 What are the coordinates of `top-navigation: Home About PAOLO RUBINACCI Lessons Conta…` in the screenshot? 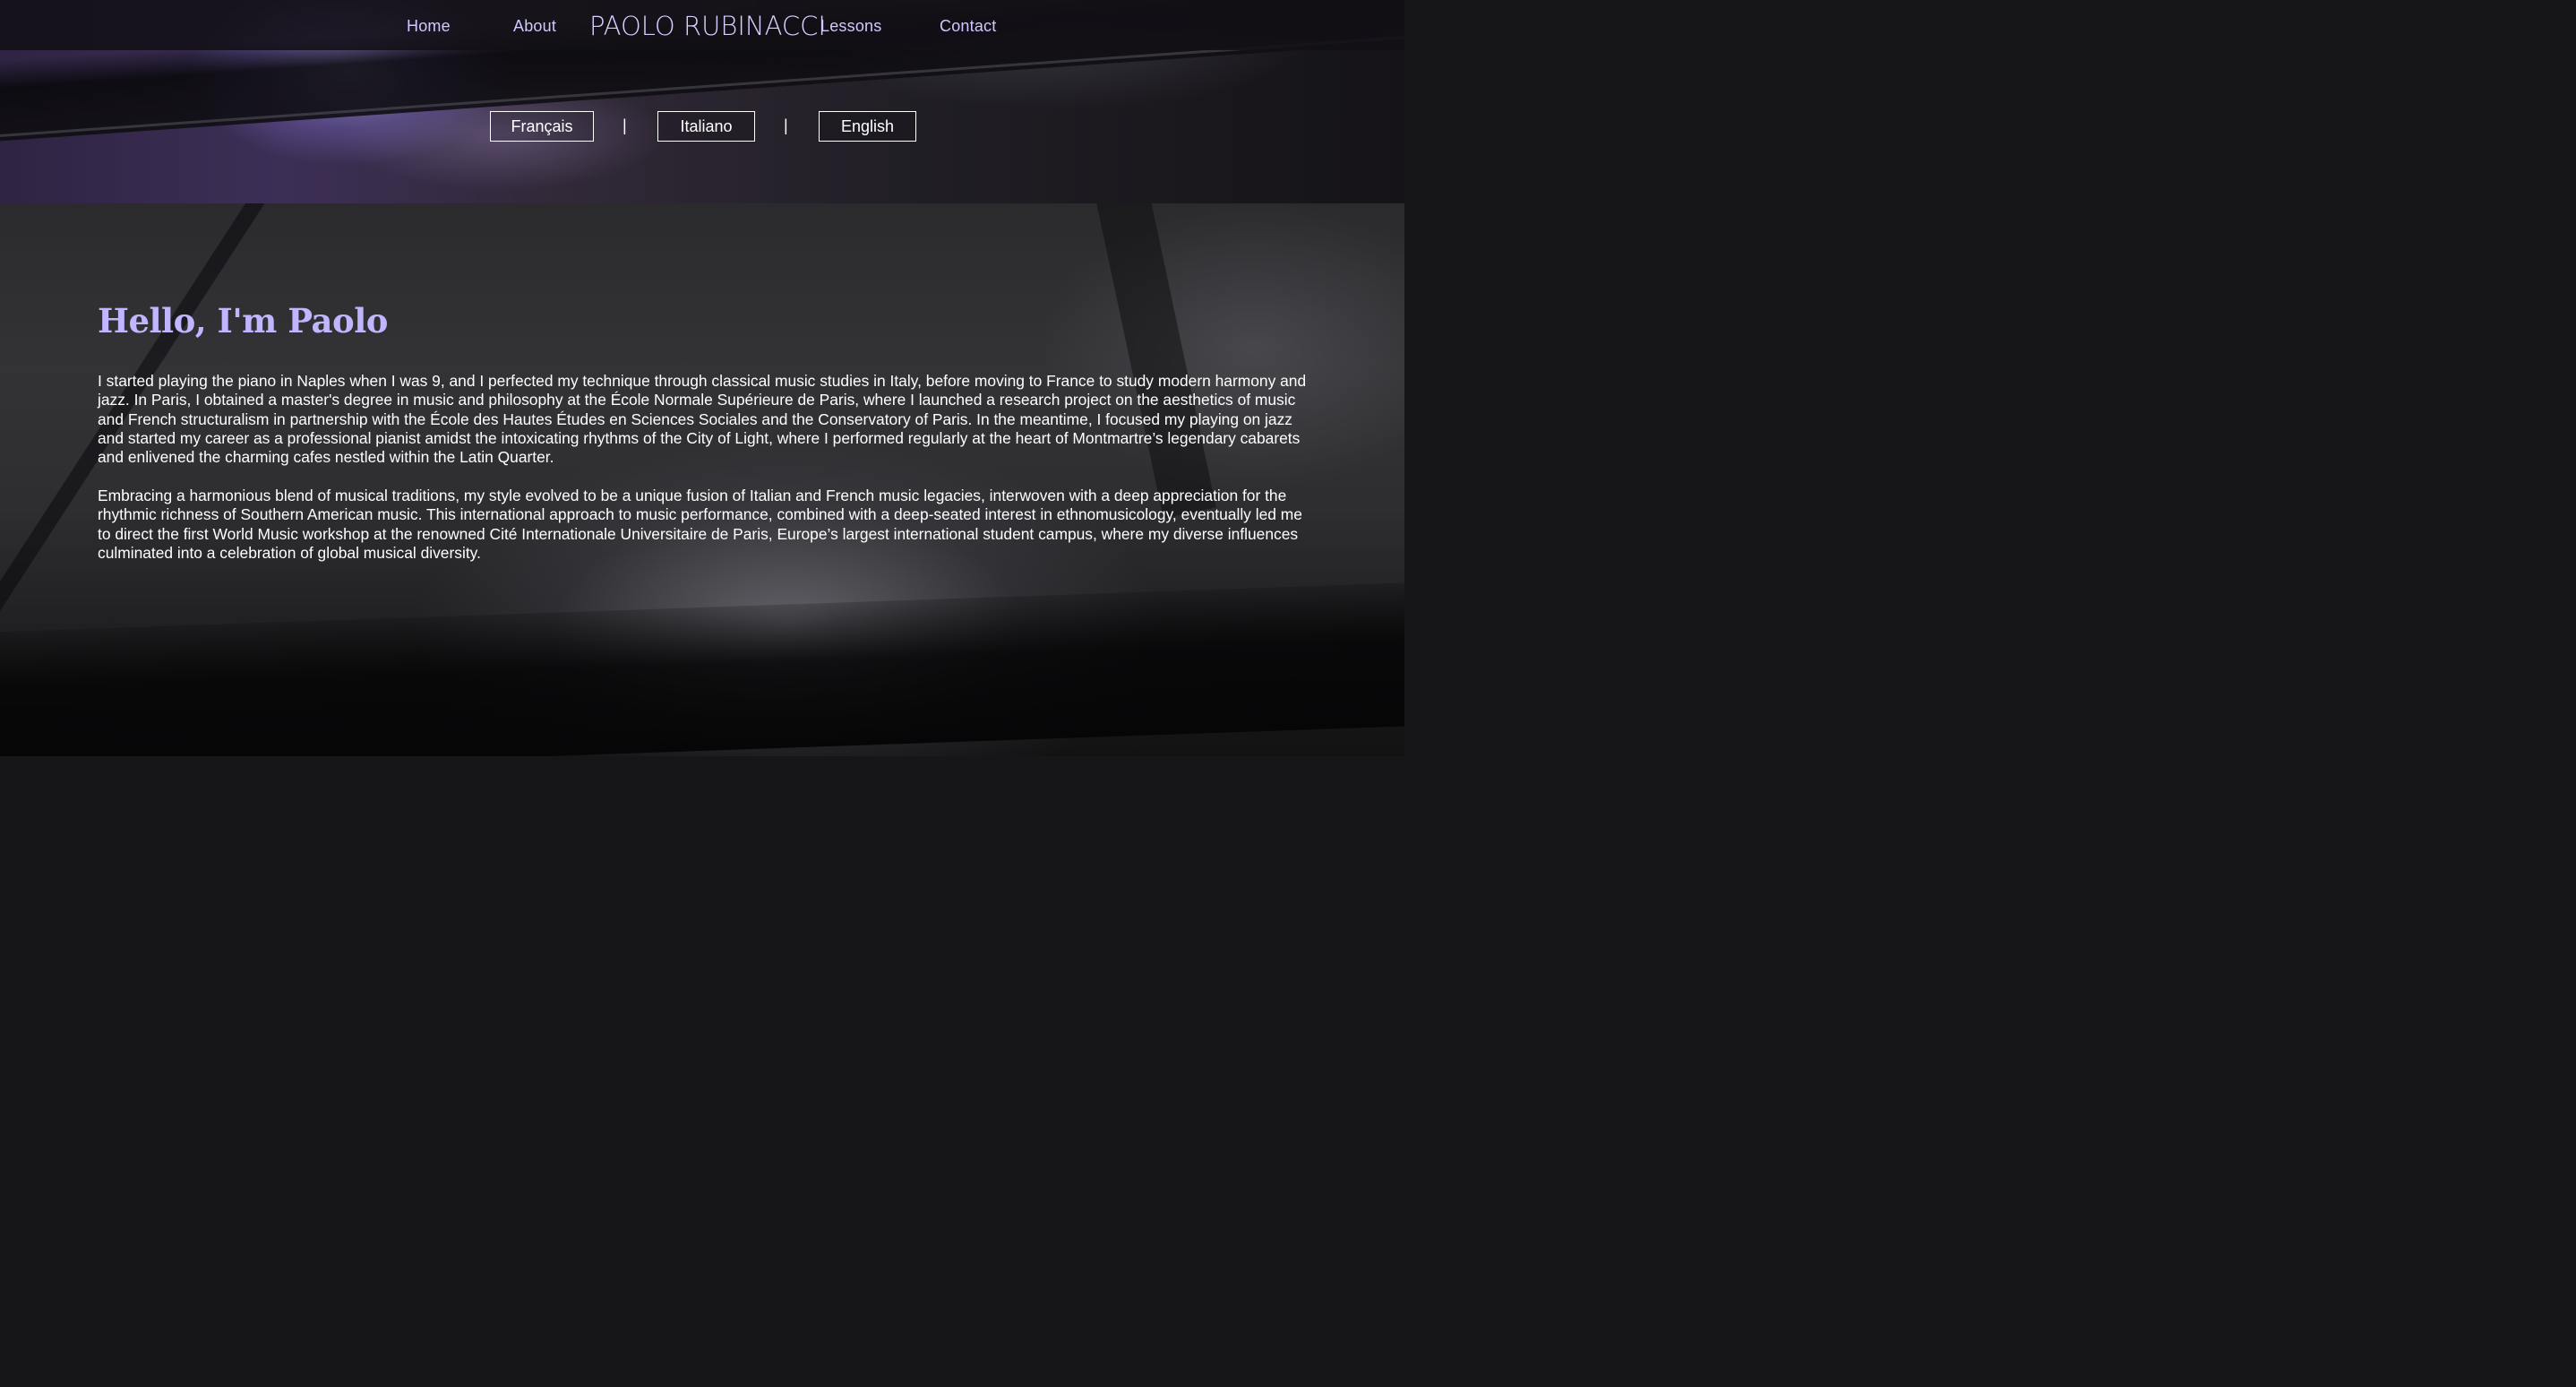 It's located at (702, 25).